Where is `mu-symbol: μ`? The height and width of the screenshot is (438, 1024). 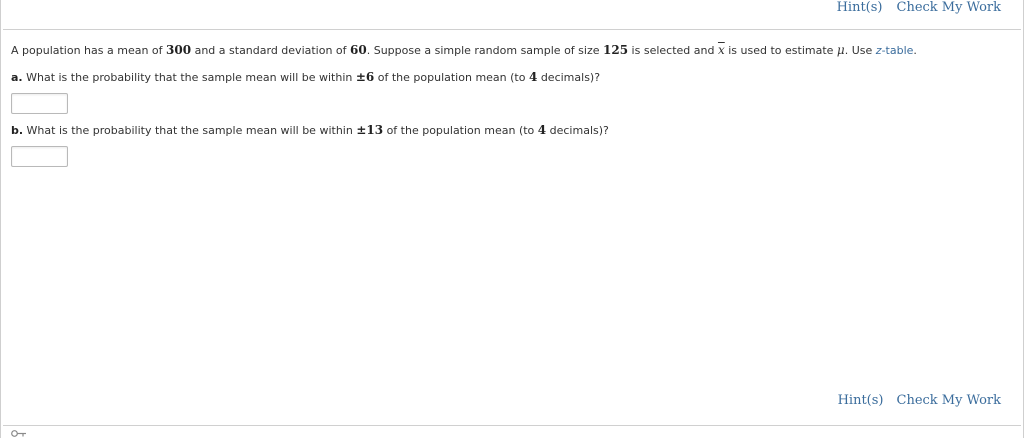 mu-symbol: μ is located at coordinates (840, 50).